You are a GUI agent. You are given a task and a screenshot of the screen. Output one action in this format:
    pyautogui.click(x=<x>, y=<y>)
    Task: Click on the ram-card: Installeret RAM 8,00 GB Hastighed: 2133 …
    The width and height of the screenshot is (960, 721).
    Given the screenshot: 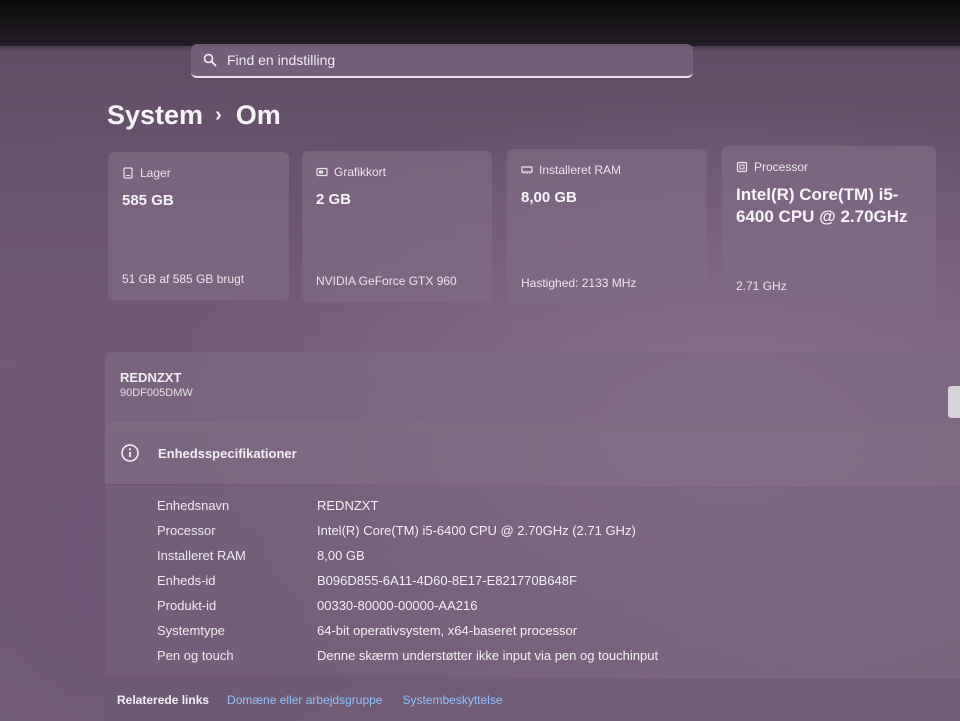 What is the action you would take?
    pyautogui.click(x=607, y=226)
    